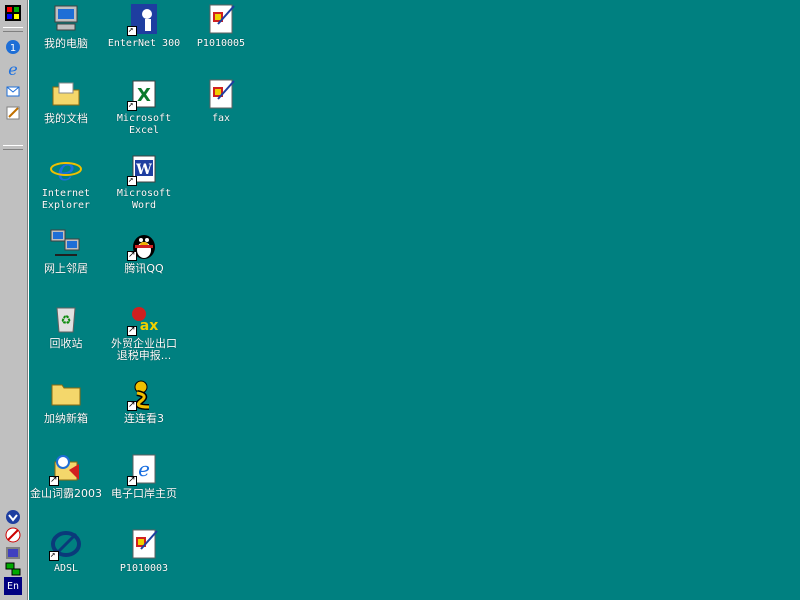 The height and width of the screenshot is (600, 800). Describe the element at coordinates (66, 544) in the screenshot. I see `adsl-icon` at that location.